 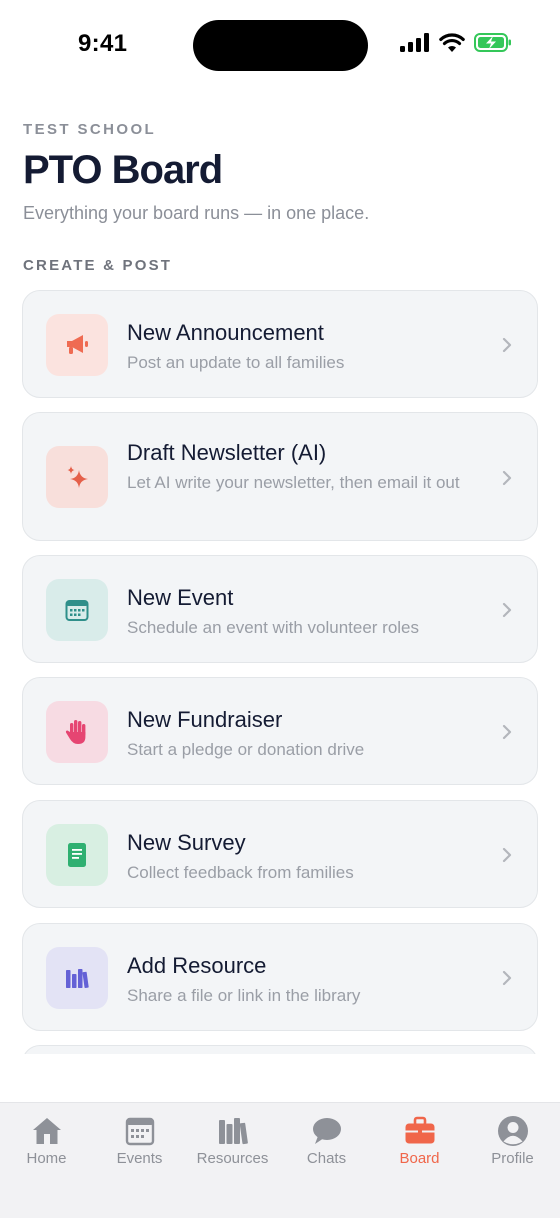 What do you see at coordinates (205, 719) in the screenshot?
I see `card-title: New Fundraiser` at bounding box center [205, 719].